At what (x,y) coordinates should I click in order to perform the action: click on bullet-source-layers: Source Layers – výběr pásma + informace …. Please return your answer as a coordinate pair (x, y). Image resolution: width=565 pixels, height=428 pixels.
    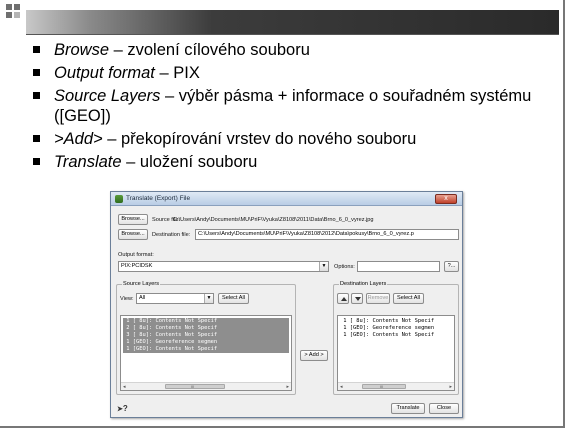
    Looking at the image, I should click on (290, 106).